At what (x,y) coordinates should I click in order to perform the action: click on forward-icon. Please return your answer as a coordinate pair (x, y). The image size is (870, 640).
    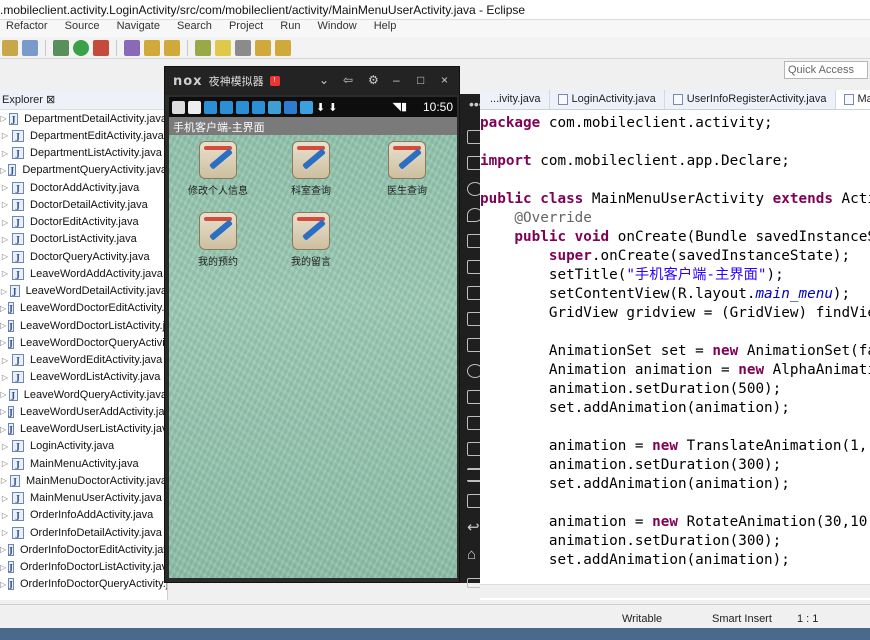
    Looking at the image, I should click on (283, 47).